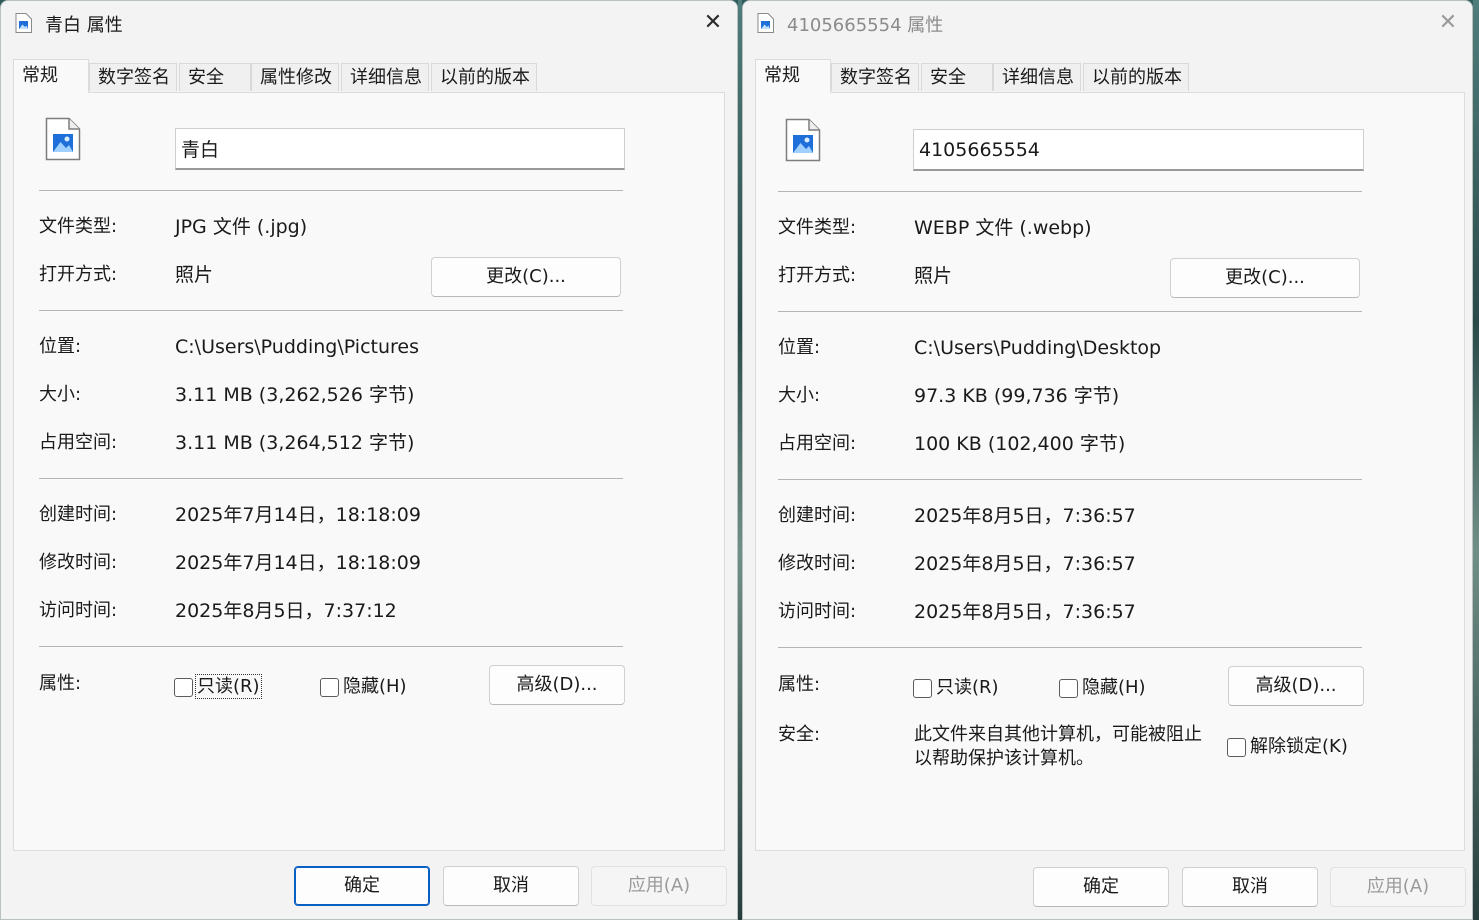  What do you see at coordinates (295, 395) in the screenshot?
I see `size-value: 3.11 MB (3,262,526 字节)` at bounding box center [295, 395].